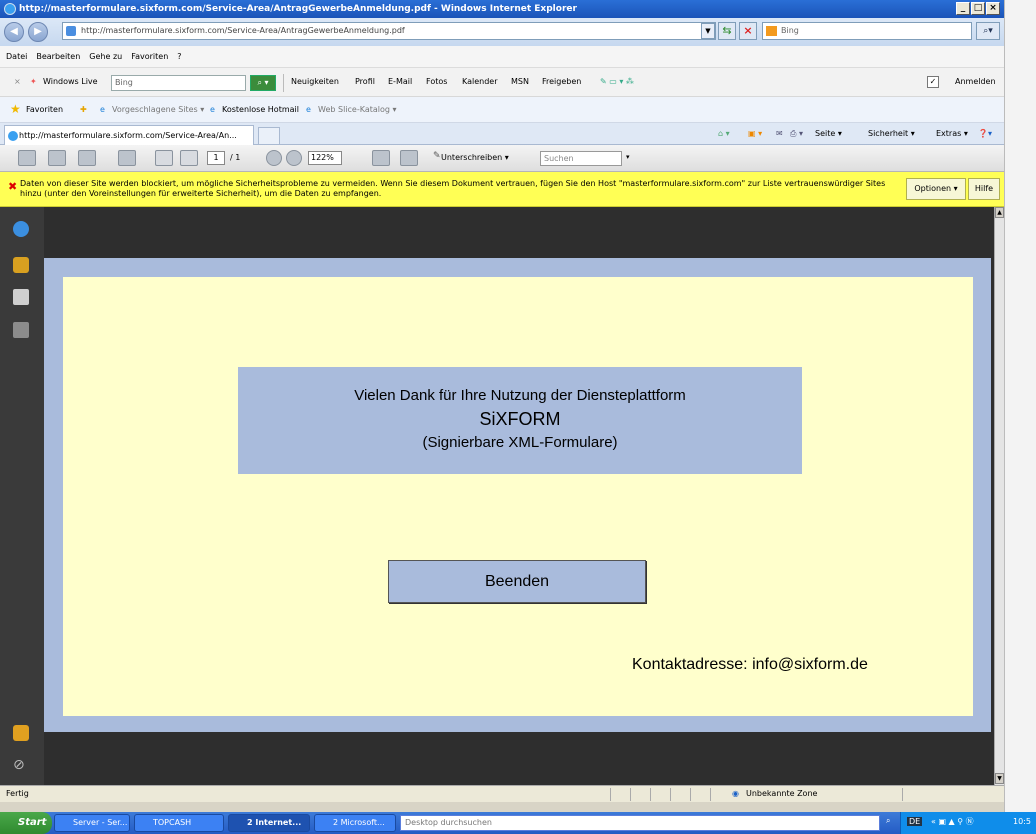  Describe the element at coordinates (984, 189) in the screenshot. I see `help-button: Hilfe` at that location.